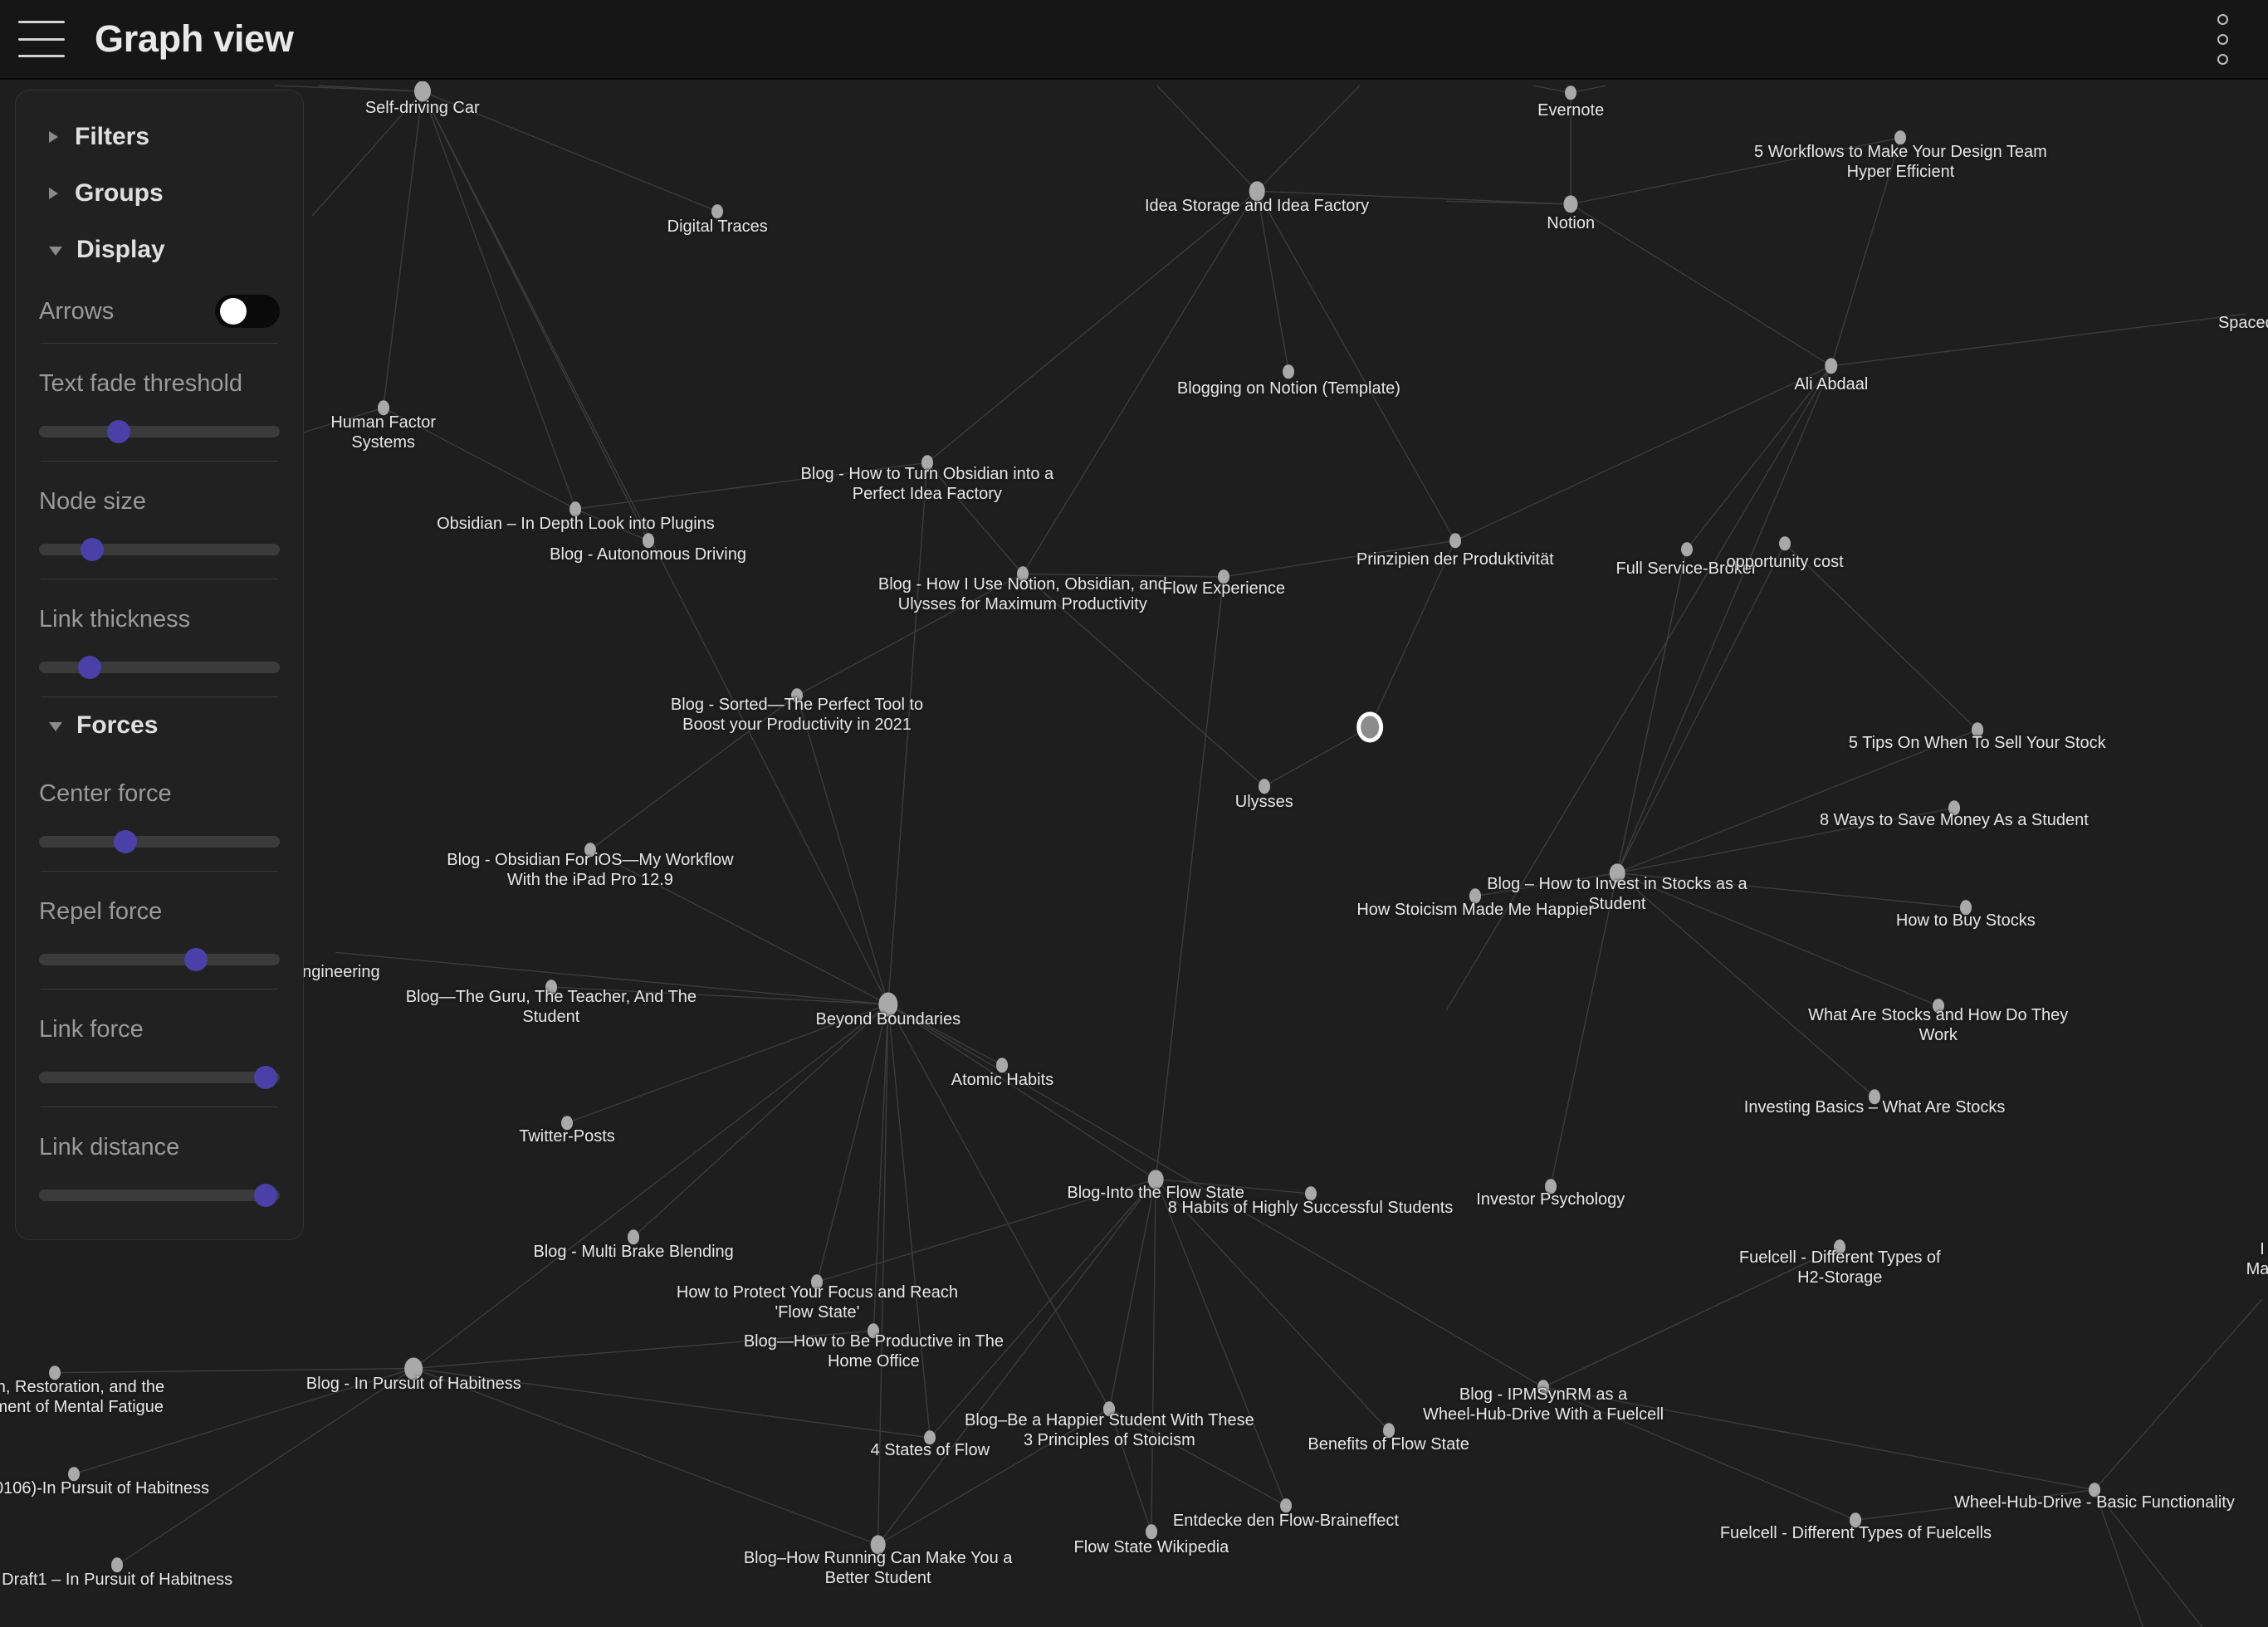  Describe the element at coordinates (120, 249) in the screenshot. I see `section-display-label: Display` at that location.